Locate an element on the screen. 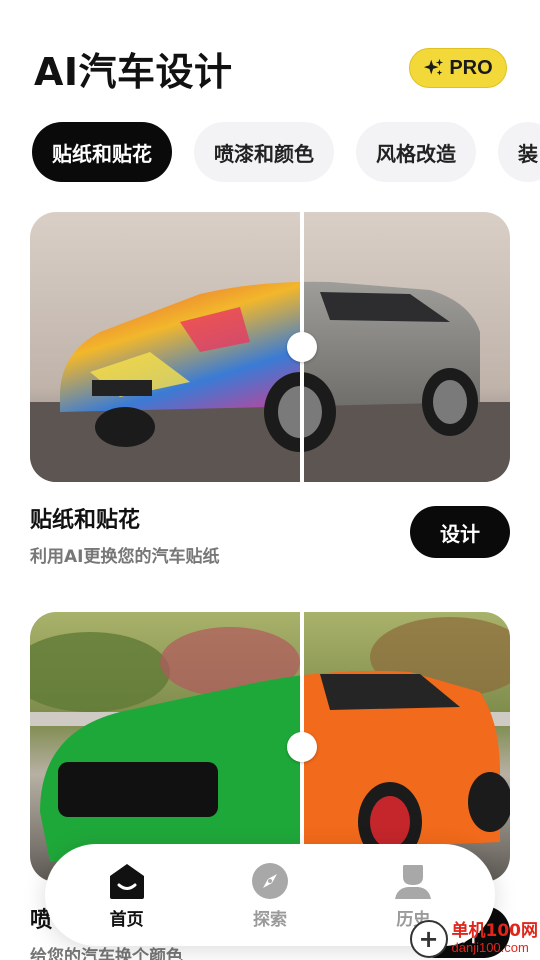 This screenshot has width=540, height=960. tab-style-mod: 风格改造 is located at coordinates (416, 152).